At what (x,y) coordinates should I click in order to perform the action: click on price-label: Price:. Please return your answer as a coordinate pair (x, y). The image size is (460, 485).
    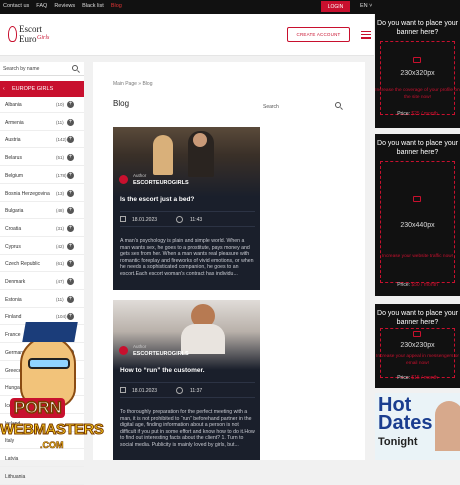
    Looking at the image, I should click on (403, 378).